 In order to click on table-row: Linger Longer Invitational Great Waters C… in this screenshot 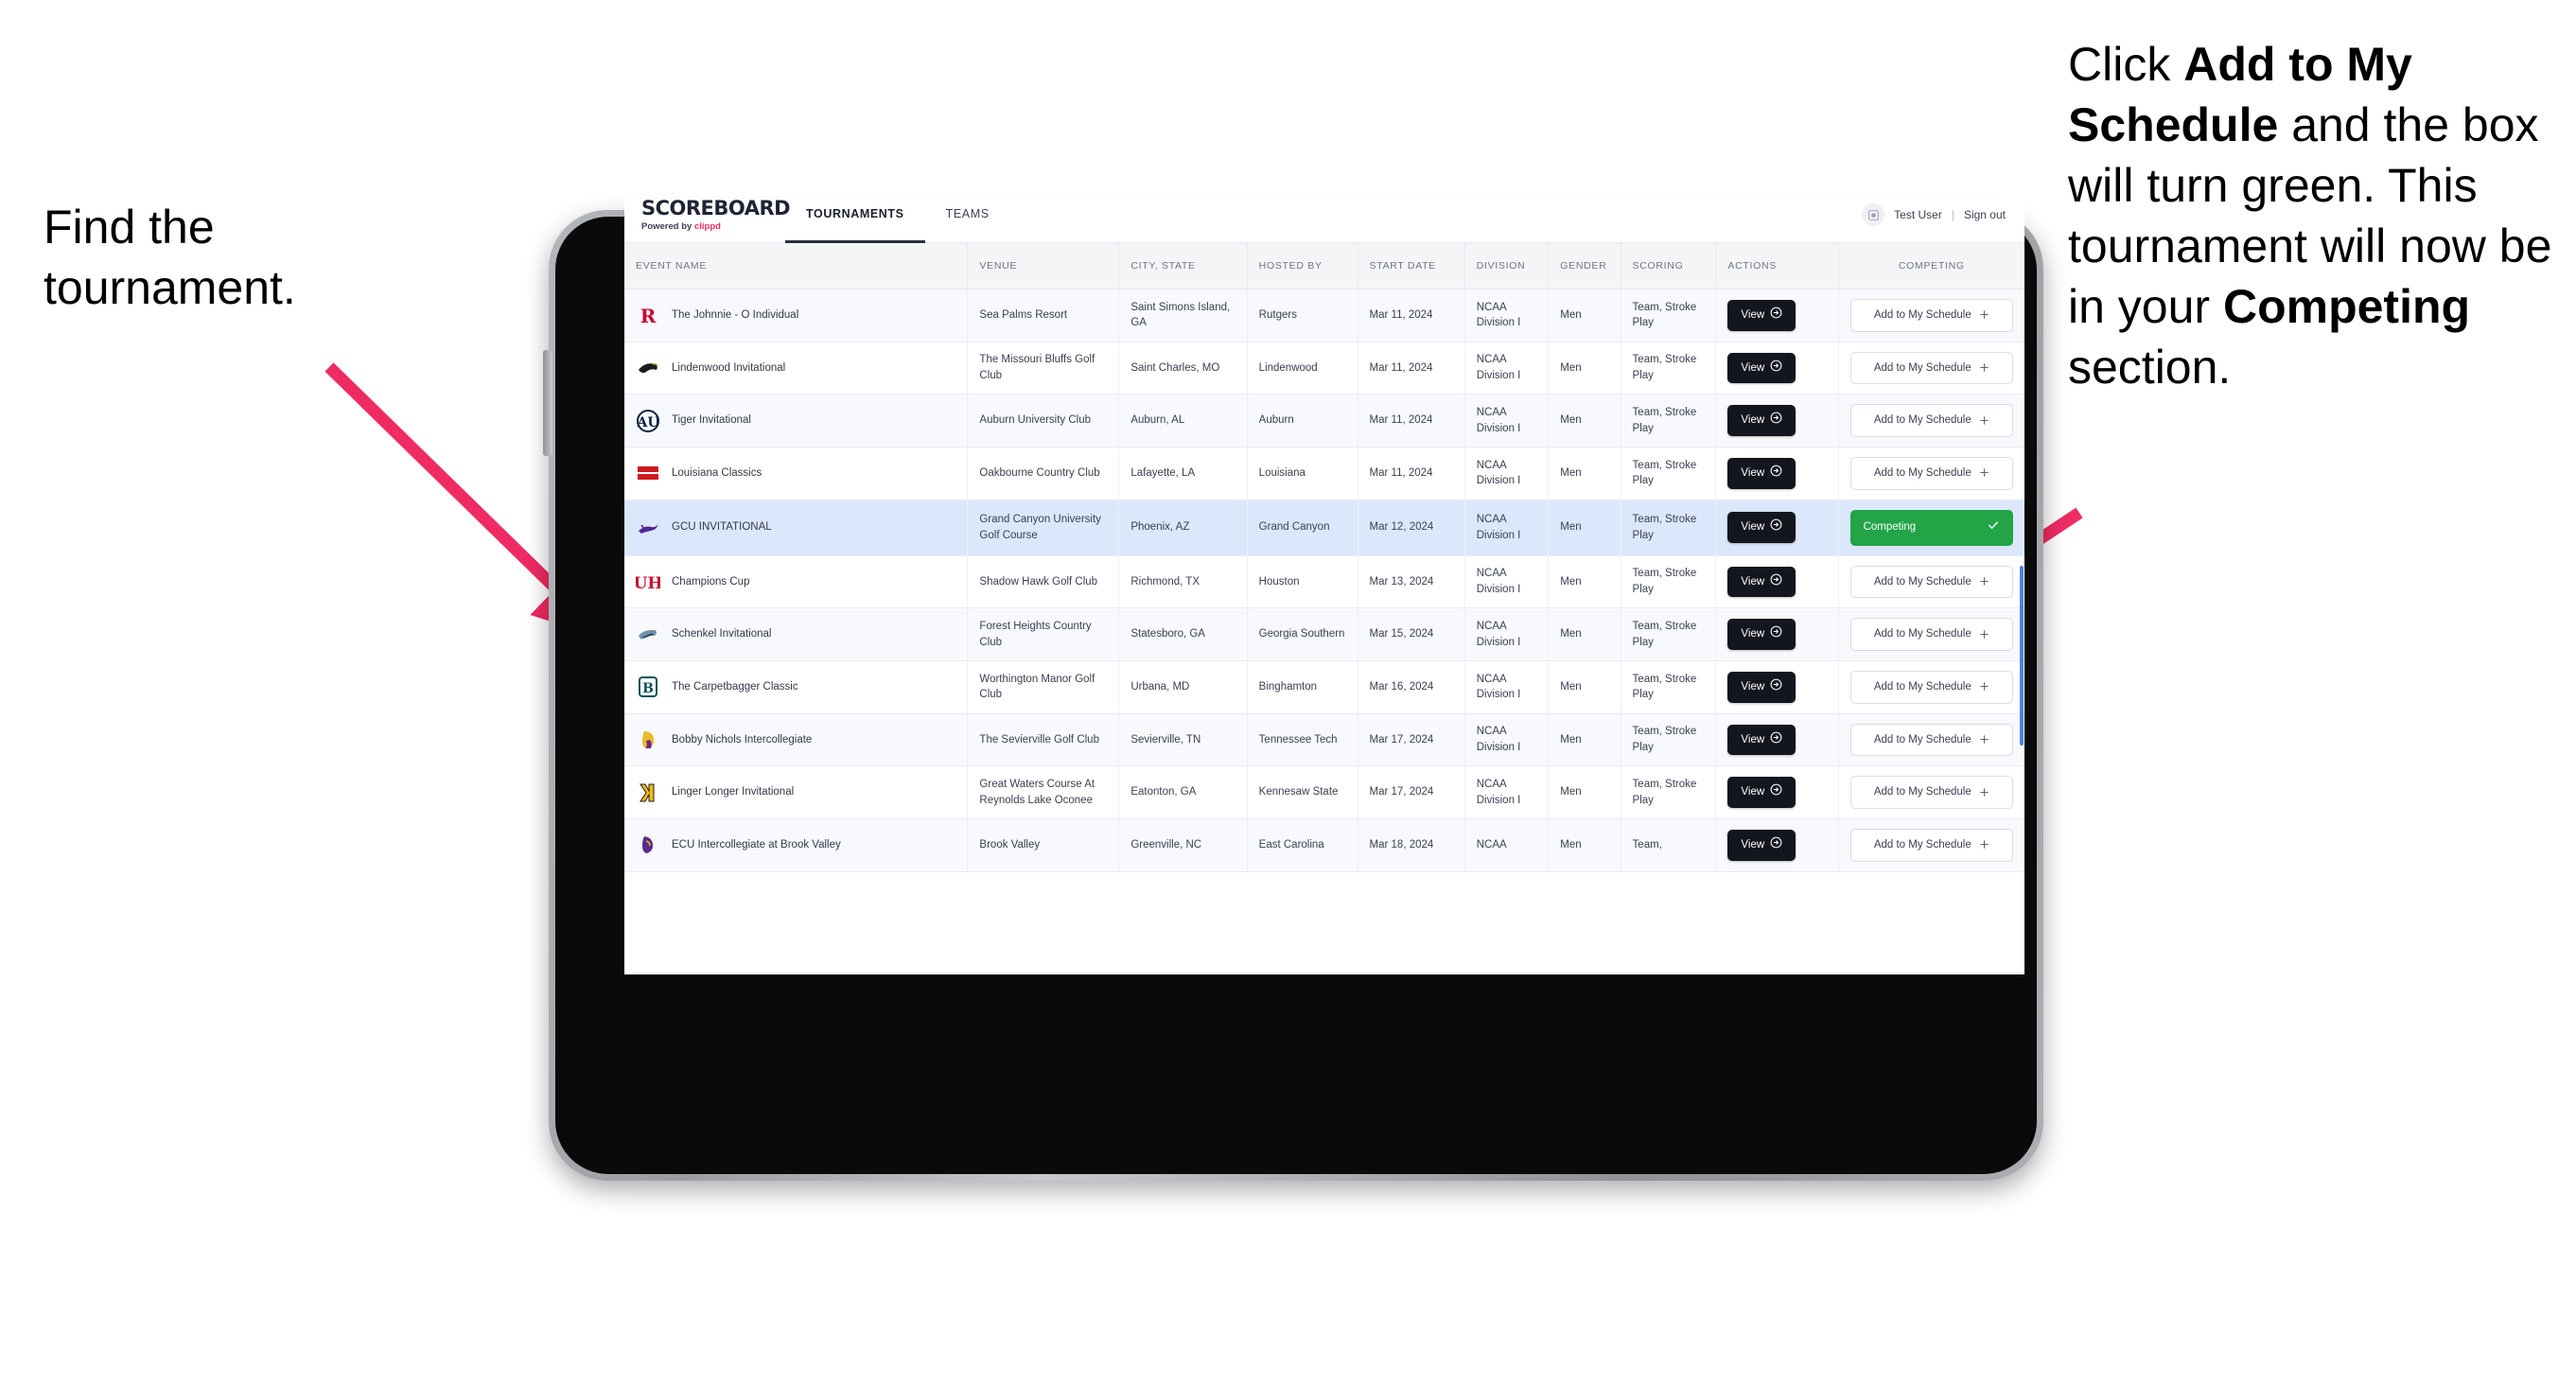, I will do `click(1324, 792)`.